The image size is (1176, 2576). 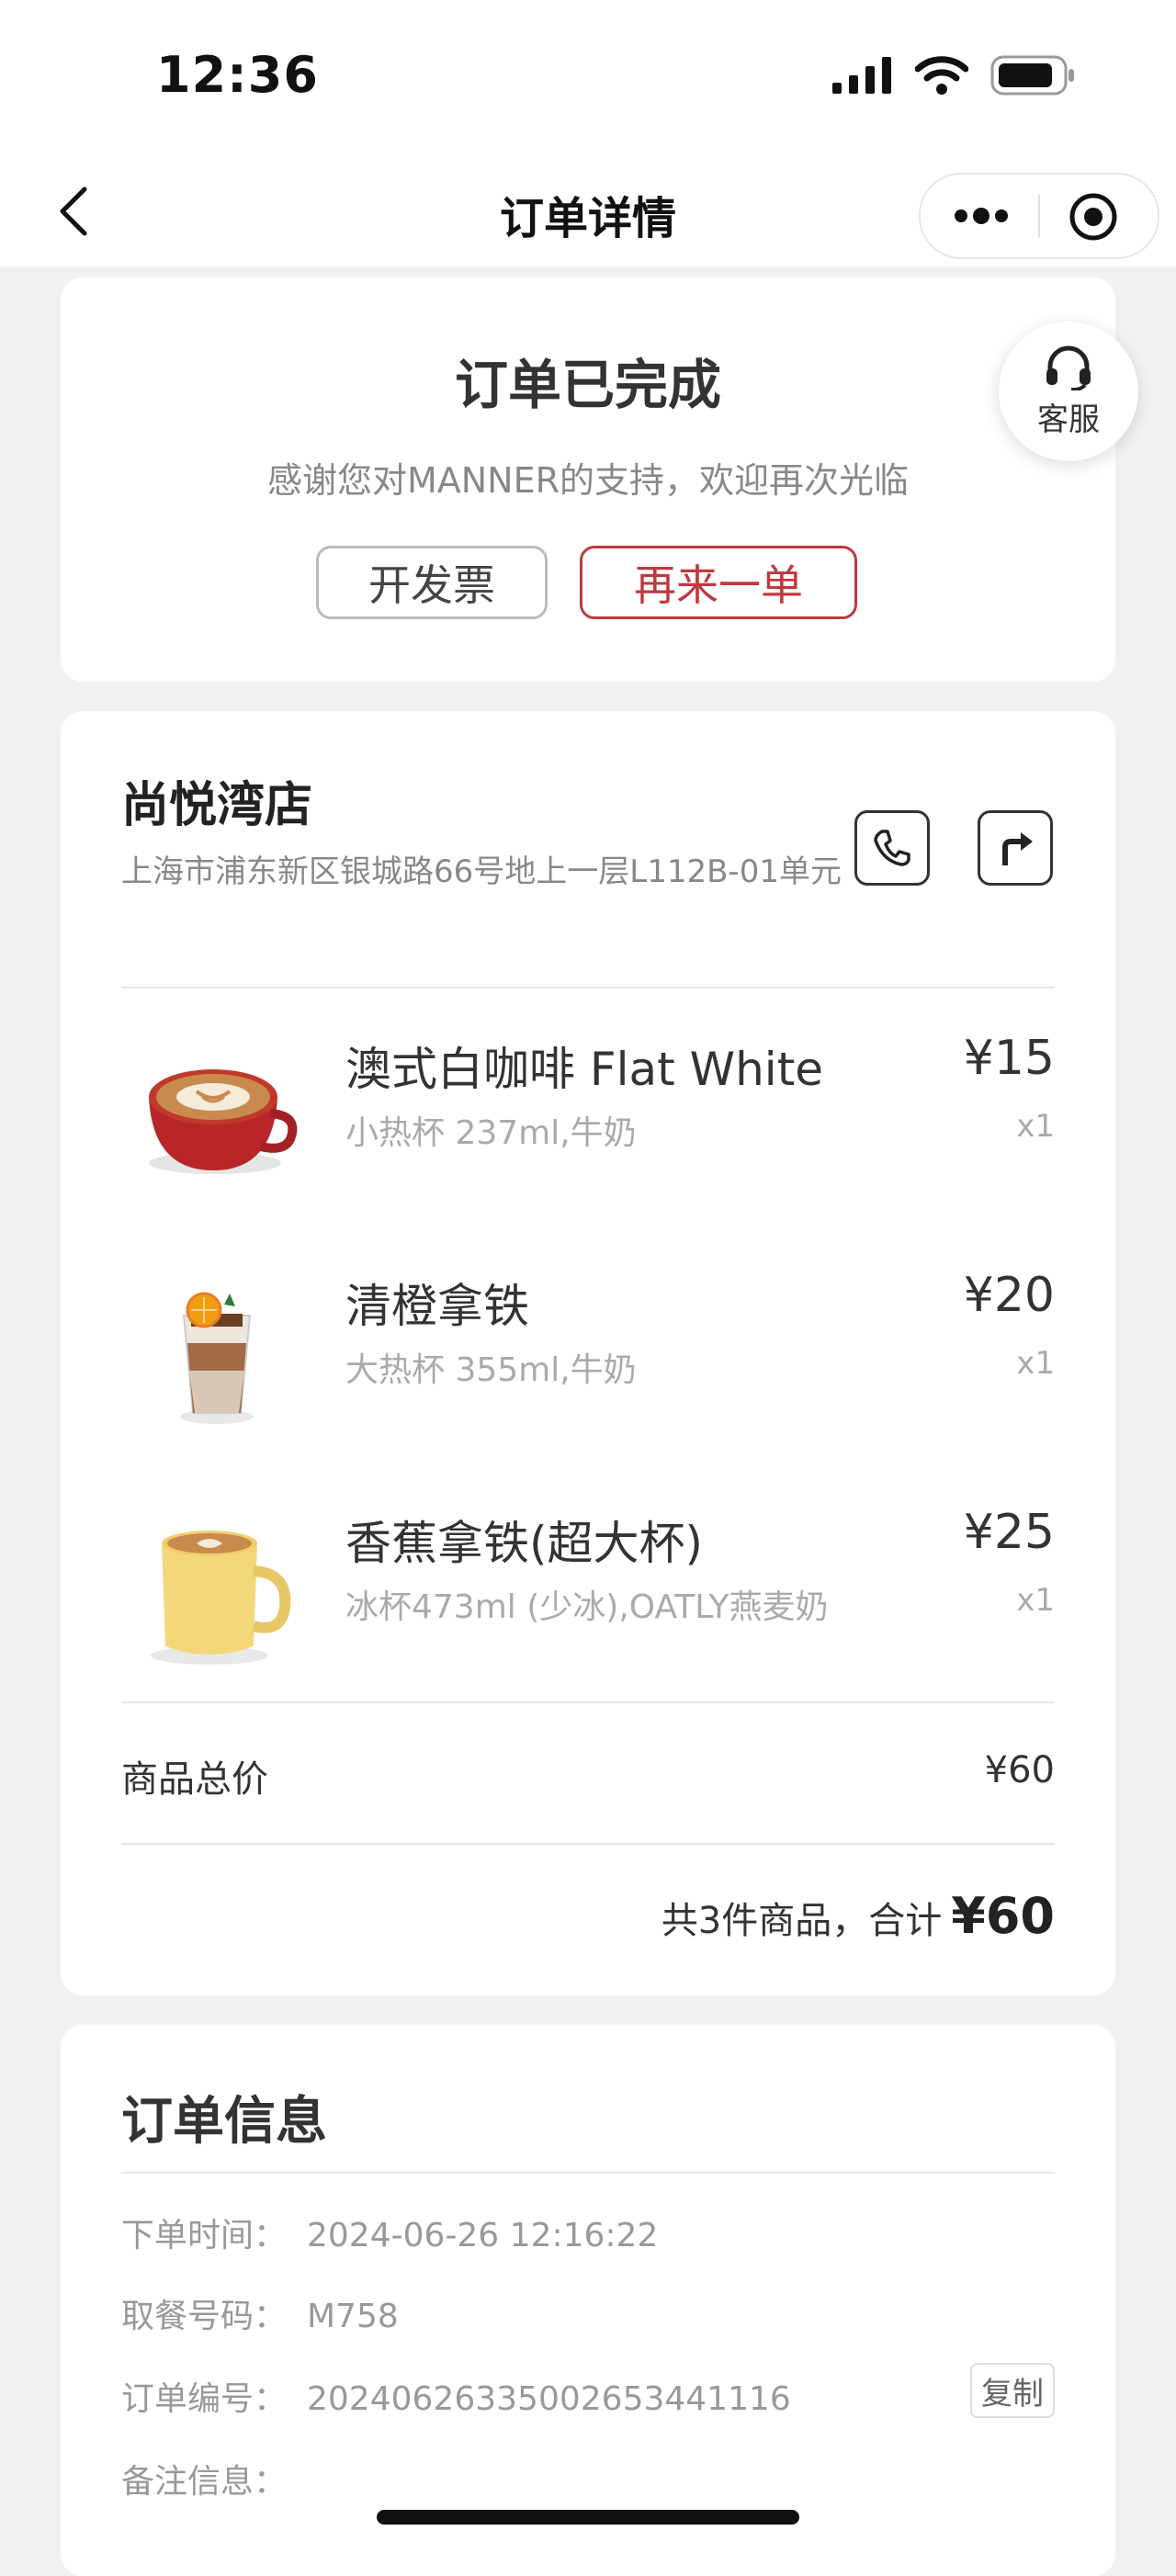 I want to click on order-item: 香蕉拿铁(超大杯) 冰杯473ml (少冰),OATLY燕麦奶 ¥25 x1, so click(x=588, y=1588).